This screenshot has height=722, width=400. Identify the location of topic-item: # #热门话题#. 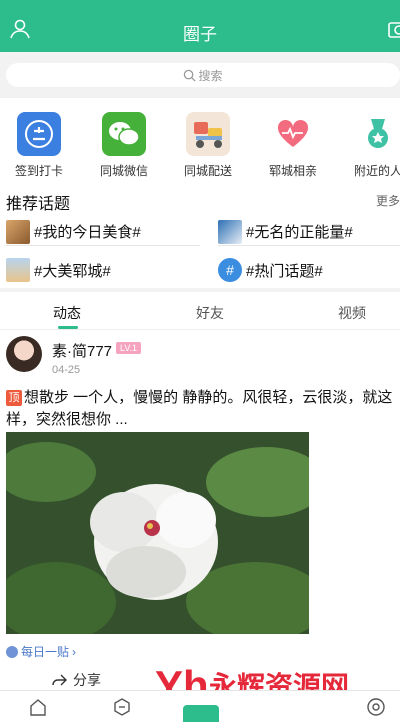
(309, 270).